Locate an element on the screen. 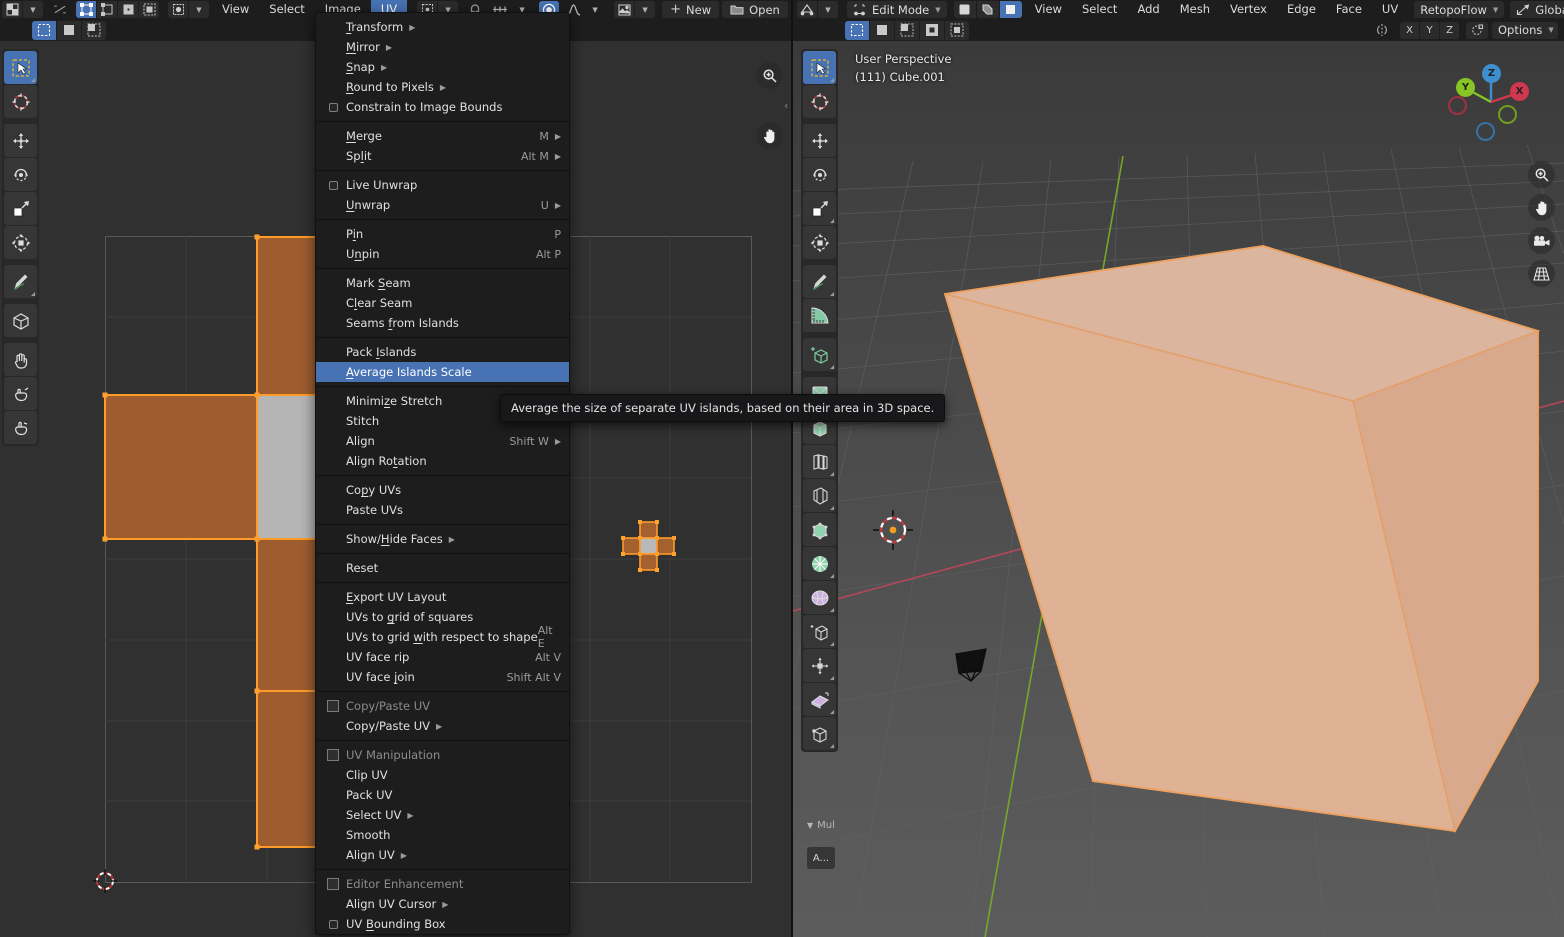 The width and height of the screenshot is (1564, 937). uv-menu-select: Select is located at coordinates (286, 9).